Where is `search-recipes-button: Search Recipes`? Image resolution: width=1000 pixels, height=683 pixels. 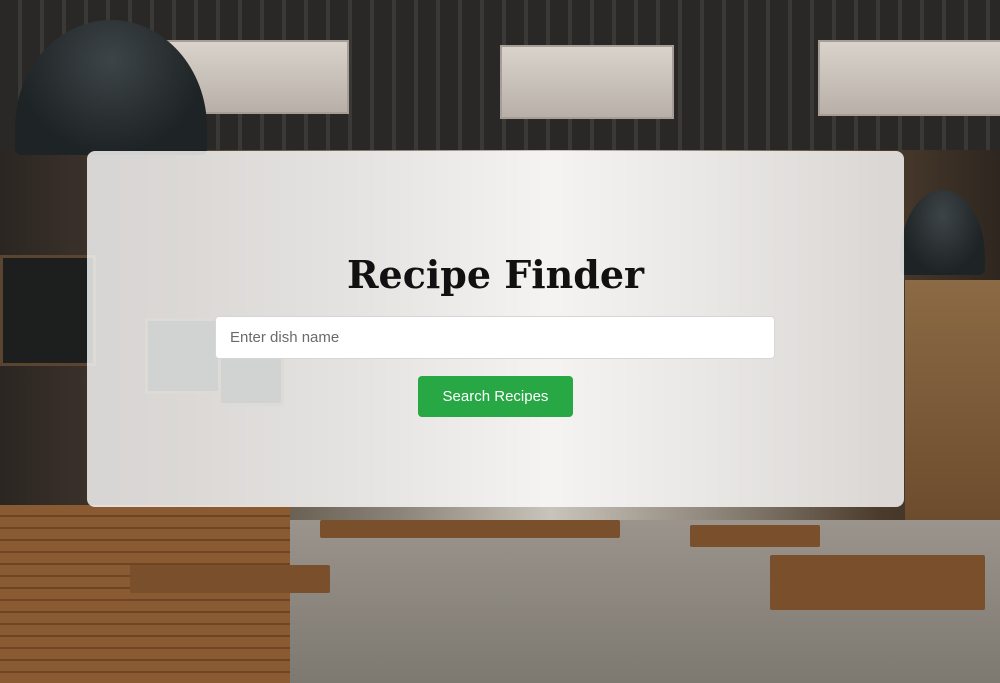 search-recipes-button: Search Recipes is located at coordinates (495, 396).